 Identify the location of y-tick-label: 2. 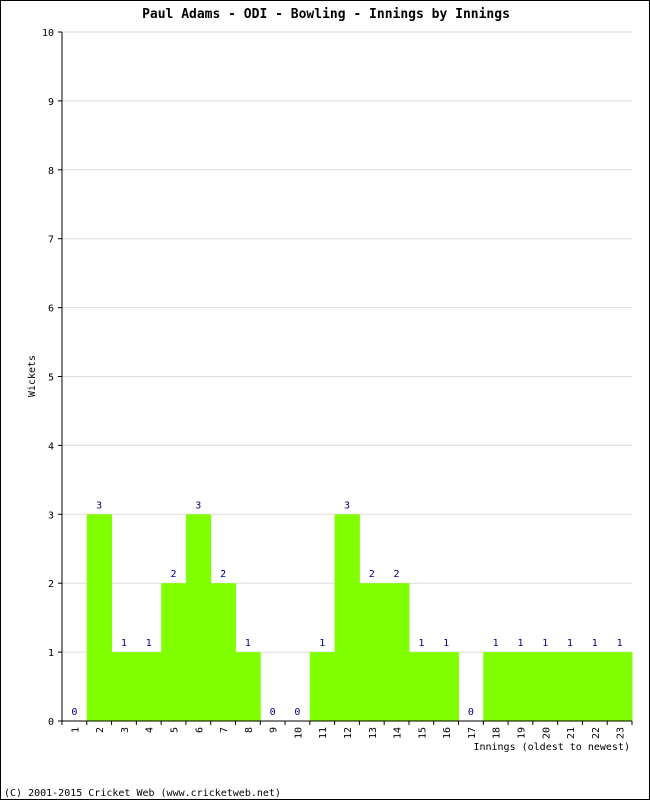
(51, 584).